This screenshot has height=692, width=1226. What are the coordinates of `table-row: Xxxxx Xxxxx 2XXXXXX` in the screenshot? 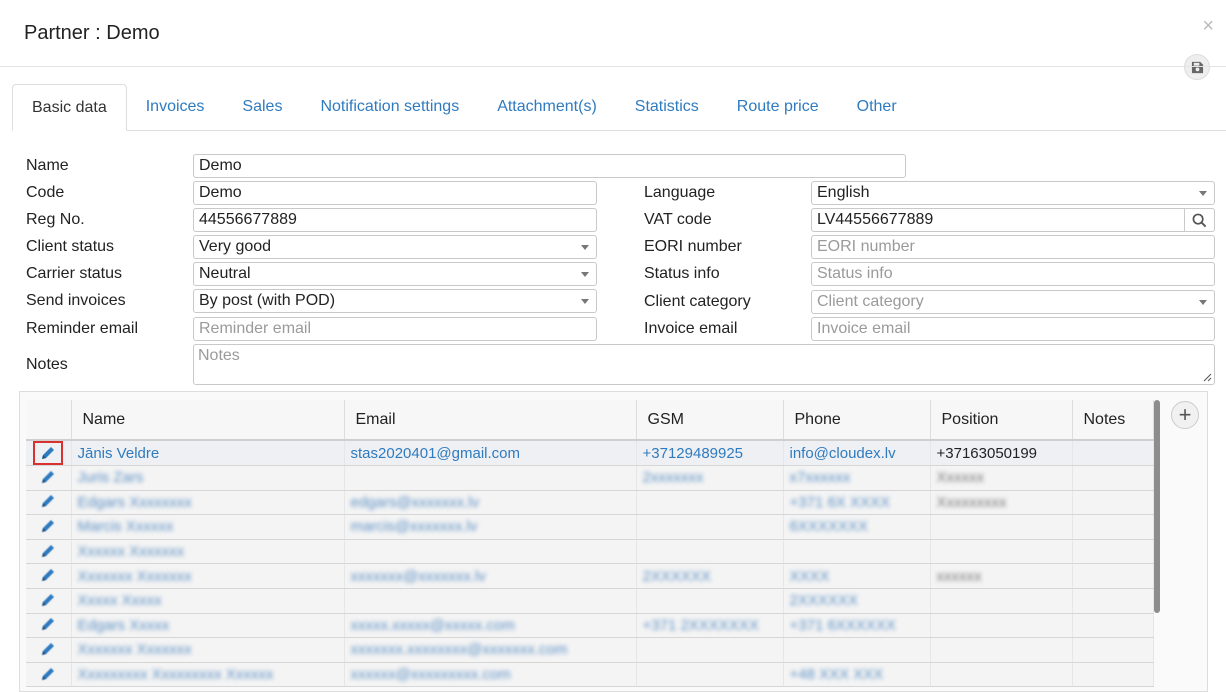 It's located at (590, 601).